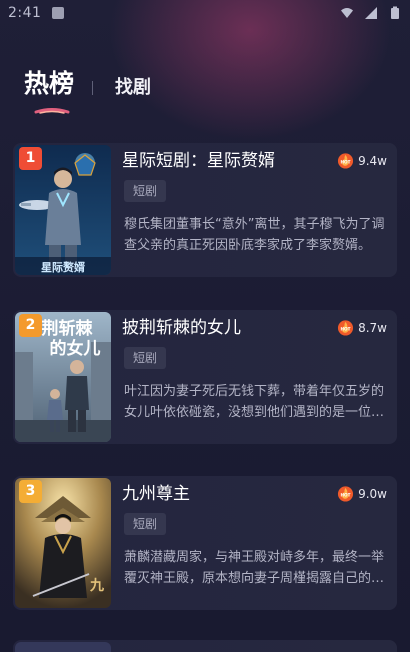 This screenshot has height=652, width=410. What do you see at coordinates (30, 491) in the screenshot?
I see `rank-badge: 3` at bounding box center [30, 491].